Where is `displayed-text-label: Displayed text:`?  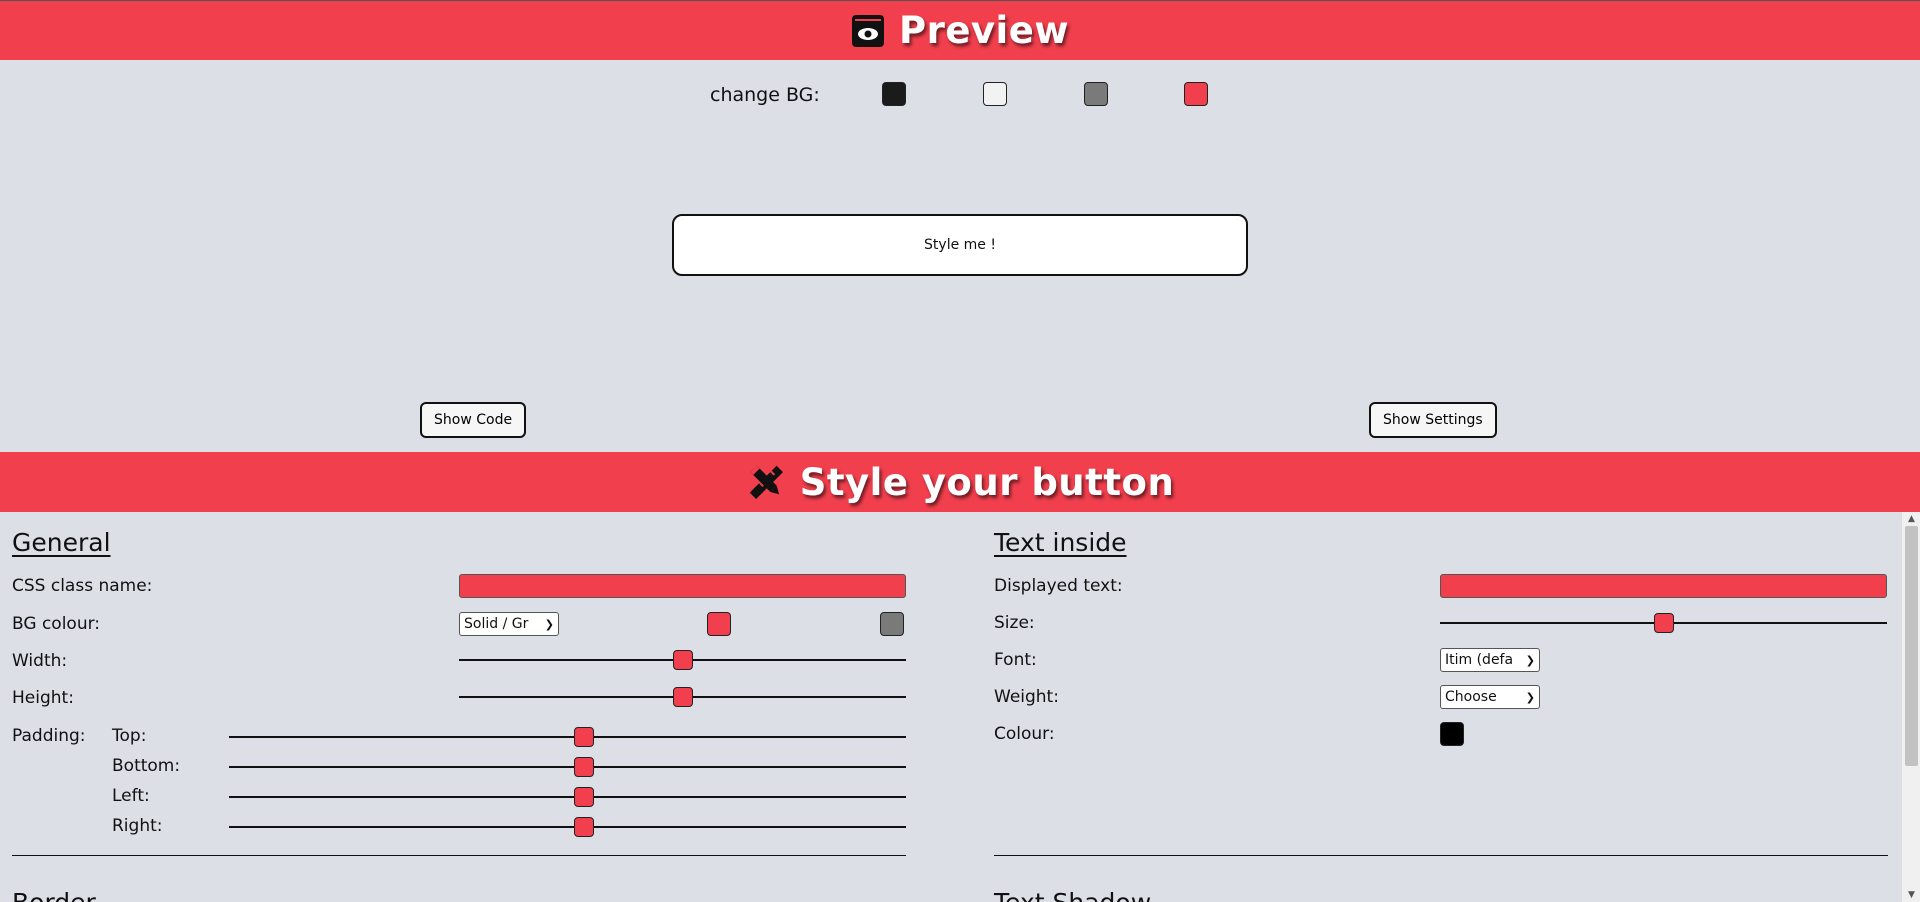 displayed-text-label: Displayed text: is located at coordinates (1058, 586).